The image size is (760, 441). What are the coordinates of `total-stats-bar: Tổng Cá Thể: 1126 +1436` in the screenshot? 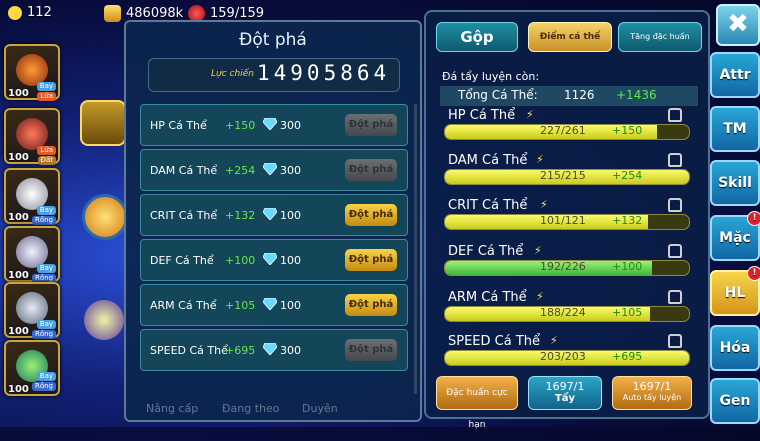 It's located at (569, 96).